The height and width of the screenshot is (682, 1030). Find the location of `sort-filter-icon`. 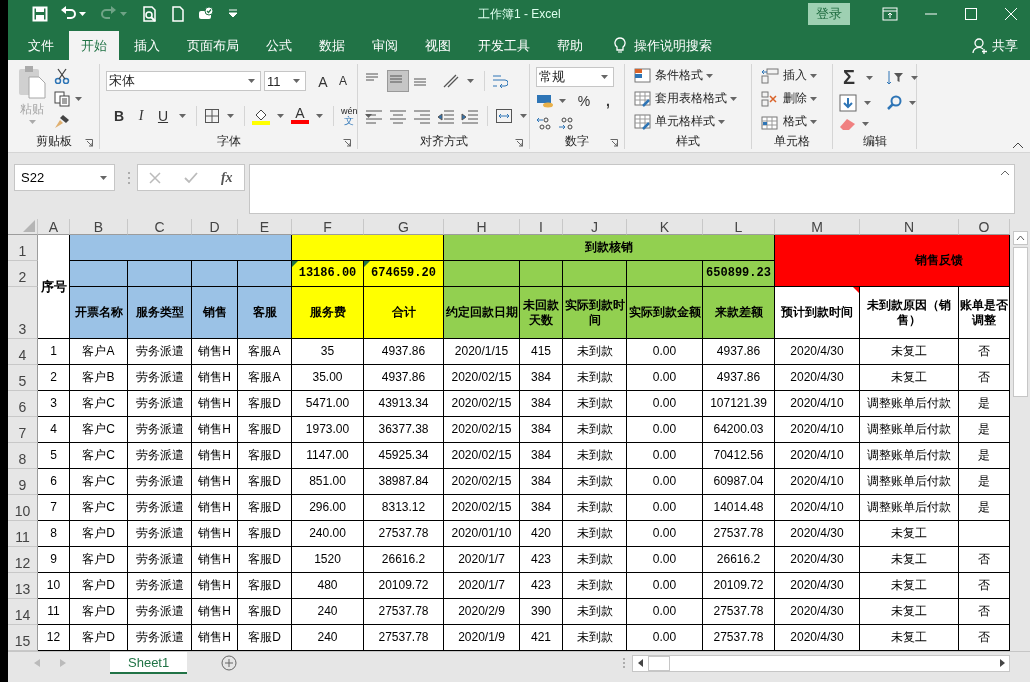

sort-filter-icon is located at coordinates (895, 77).